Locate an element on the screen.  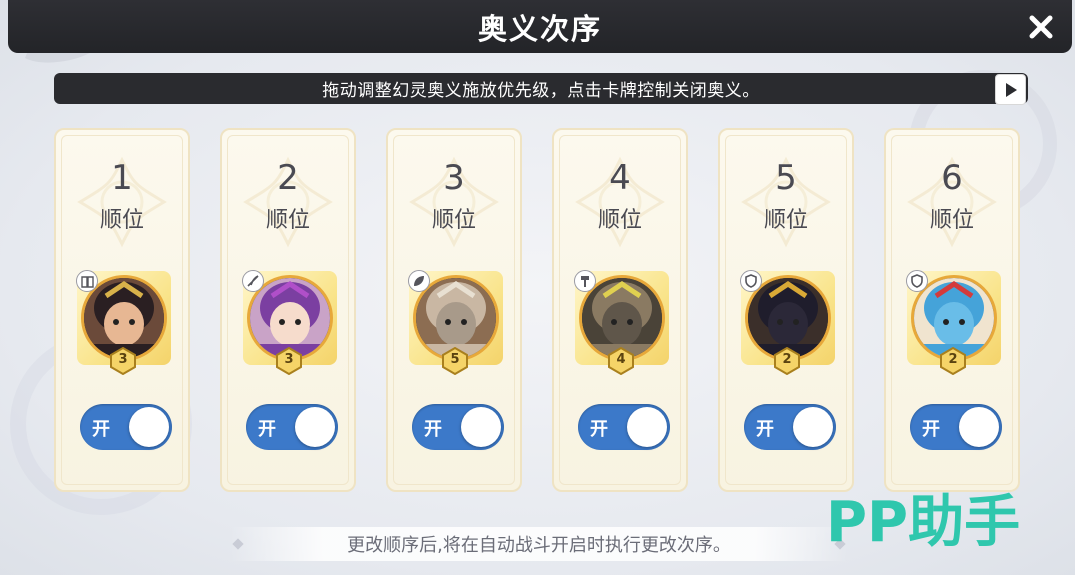
star-level-badge: 5 is located at coordinates (455, 361).